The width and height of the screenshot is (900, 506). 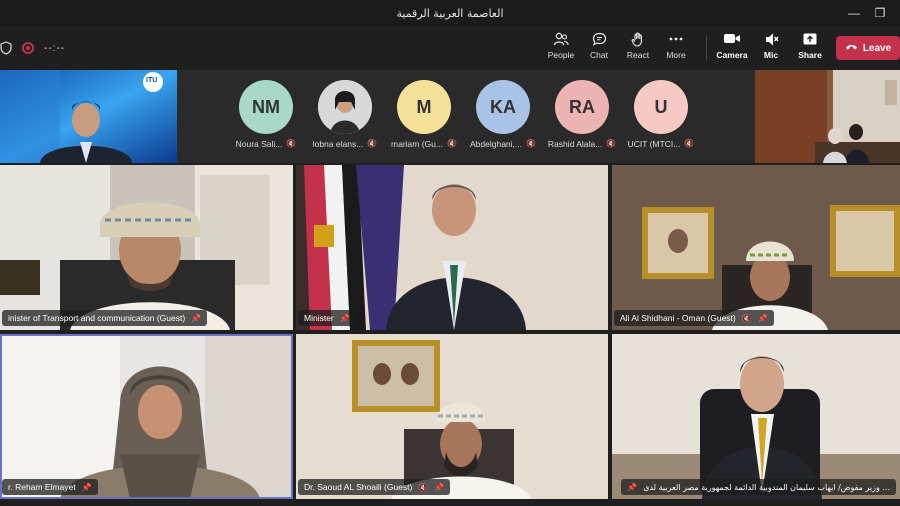 I want to click on meeting-info: --:--, so click(x=32, y=48).